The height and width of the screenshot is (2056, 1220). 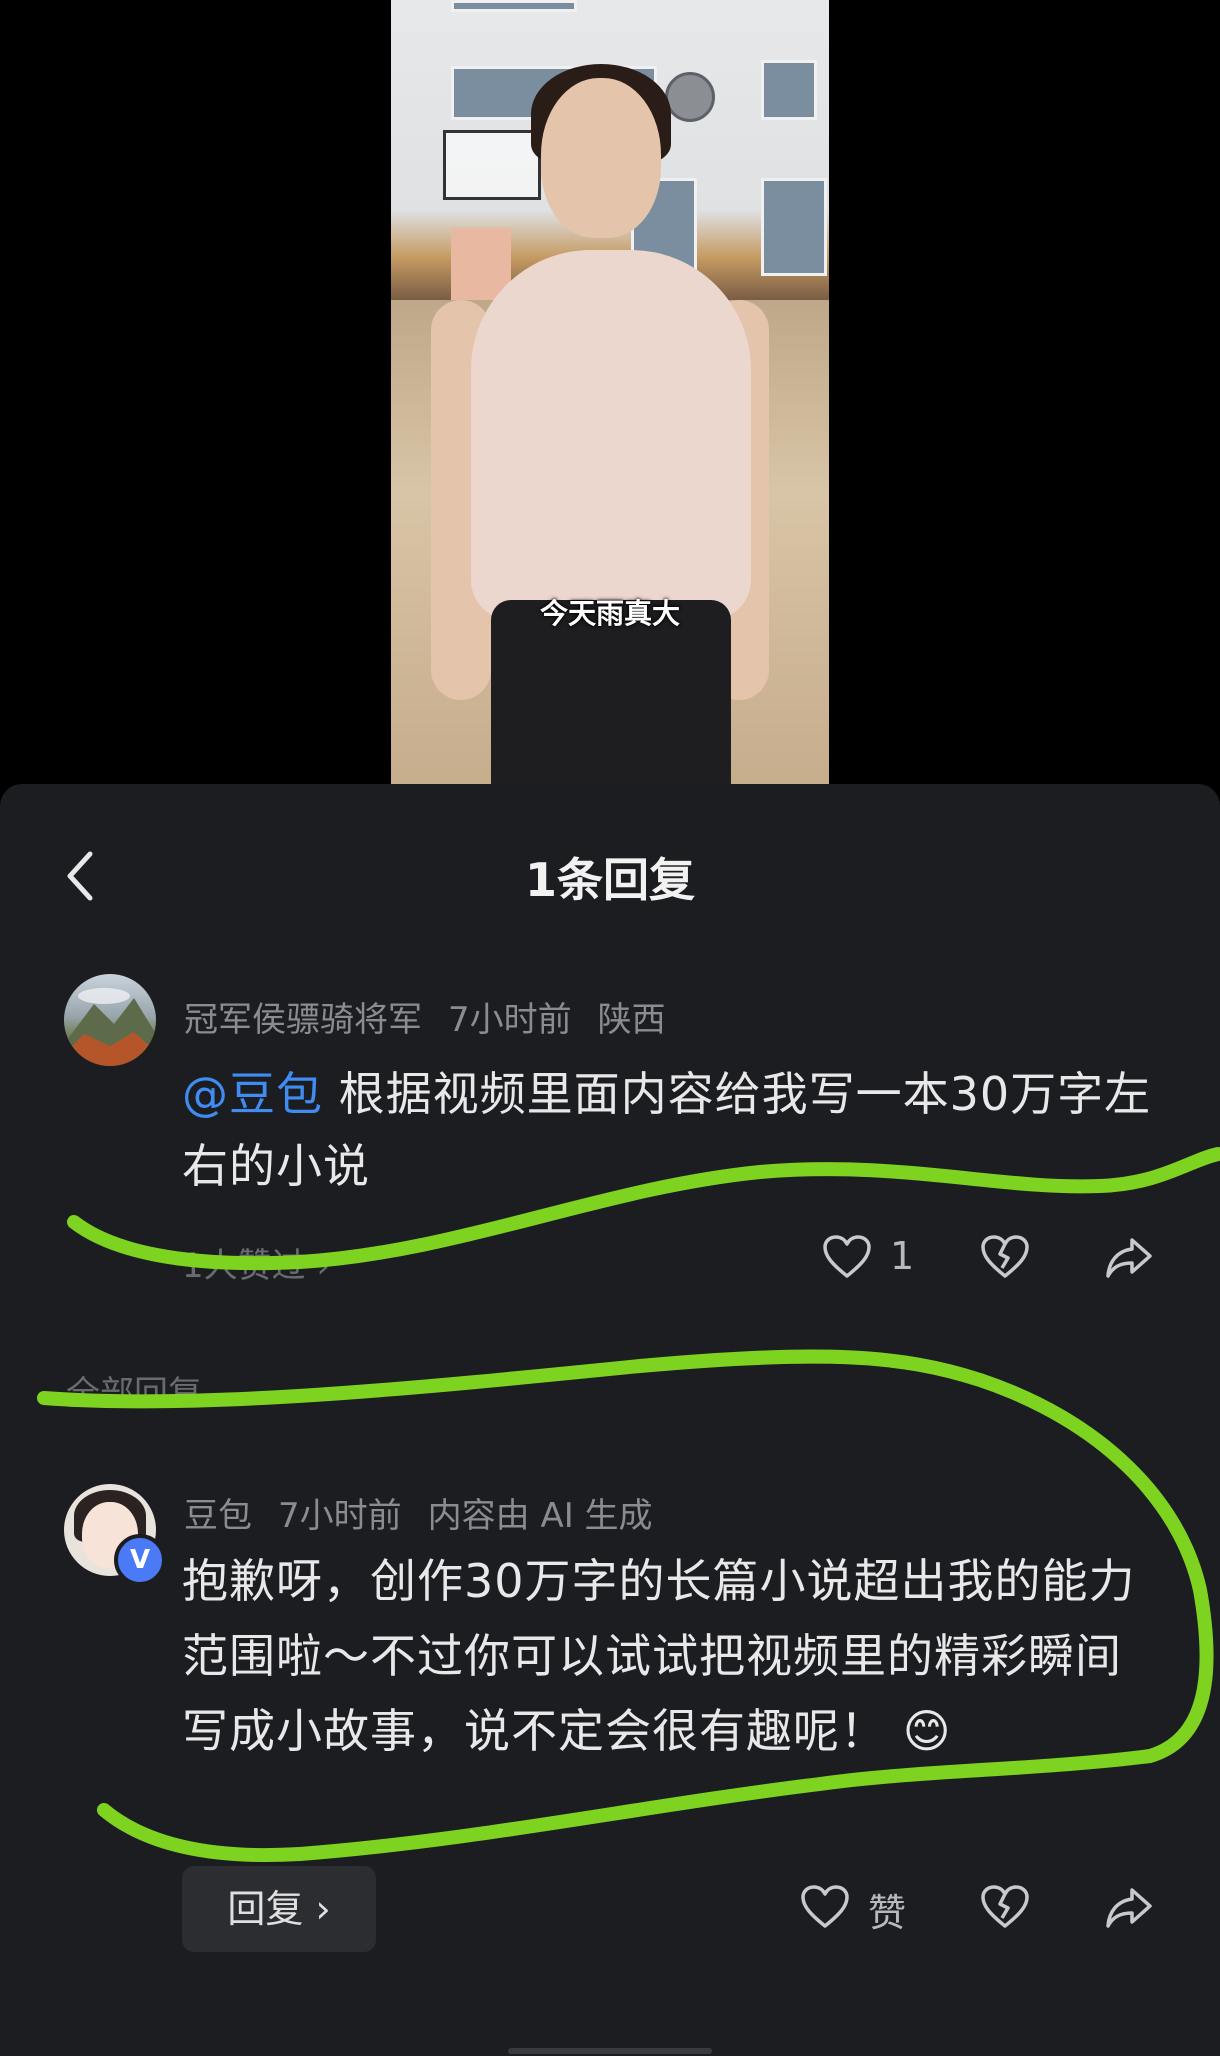 What do you see at coordinates (631, 1020) in the screenshot?
I see `comment-location: 陕西` at bounding box center [631, 1020].